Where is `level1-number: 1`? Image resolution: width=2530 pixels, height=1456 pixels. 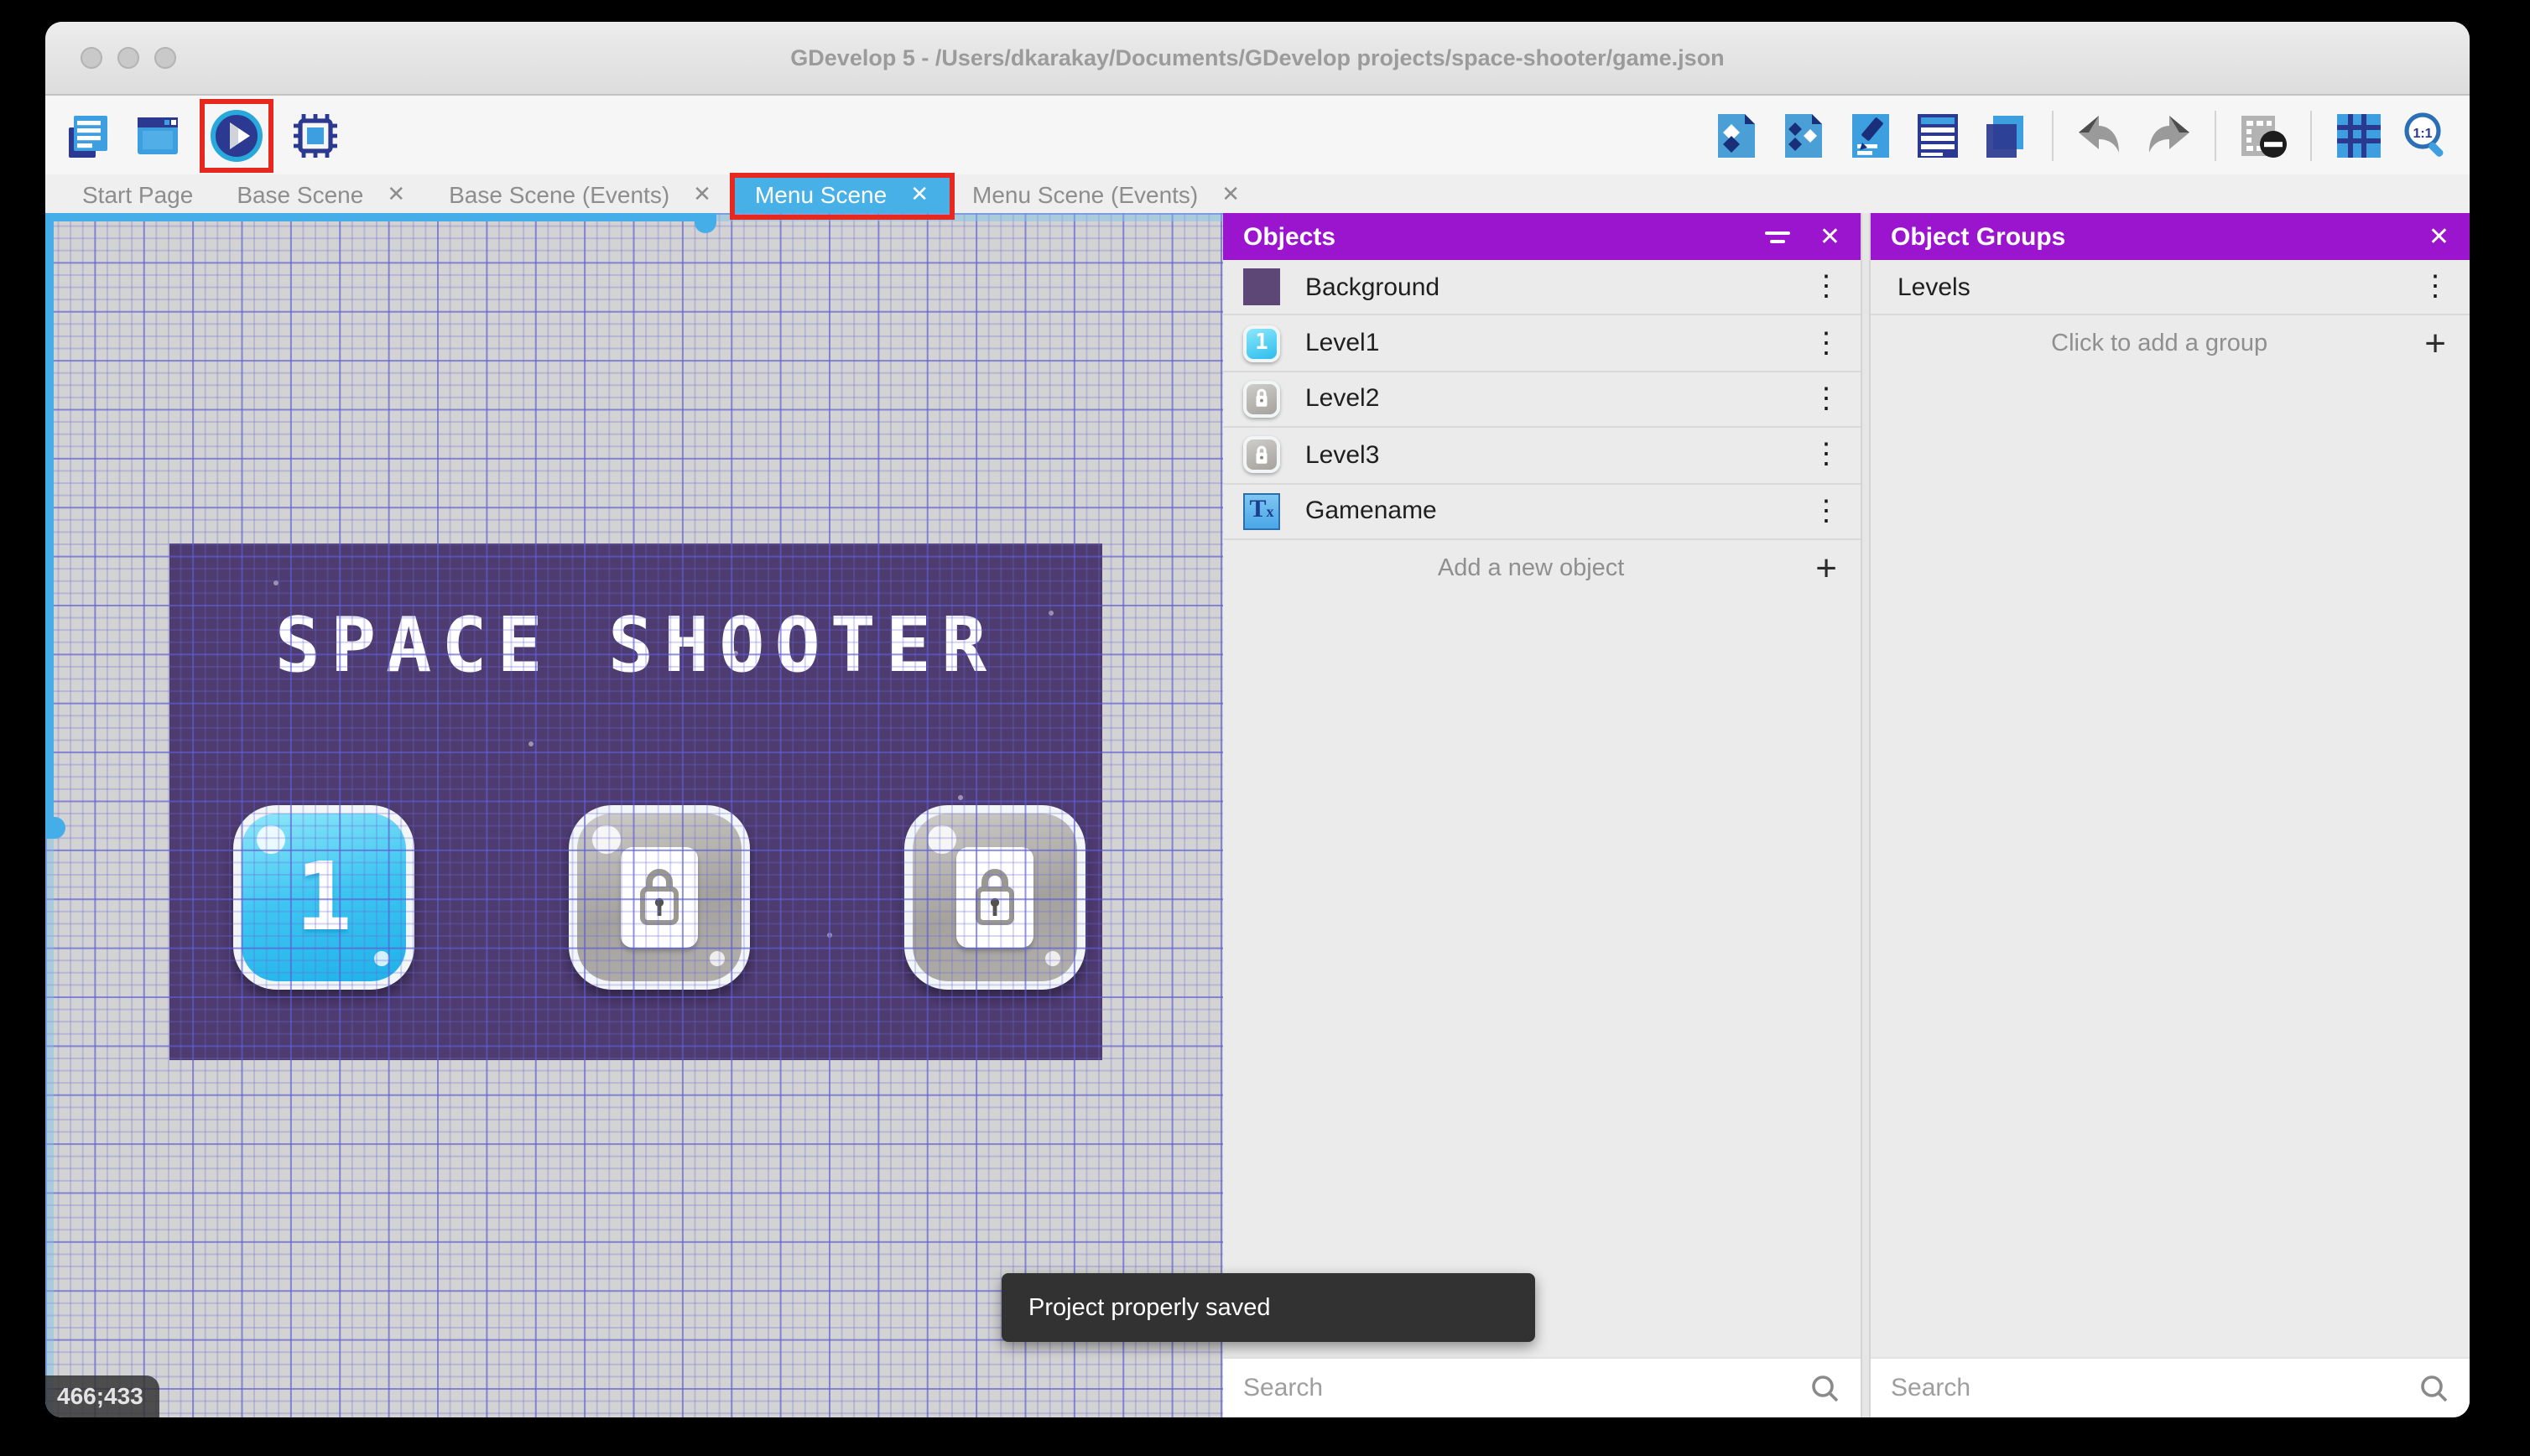 level1-number: 1 is located at coordinates (323, 897).